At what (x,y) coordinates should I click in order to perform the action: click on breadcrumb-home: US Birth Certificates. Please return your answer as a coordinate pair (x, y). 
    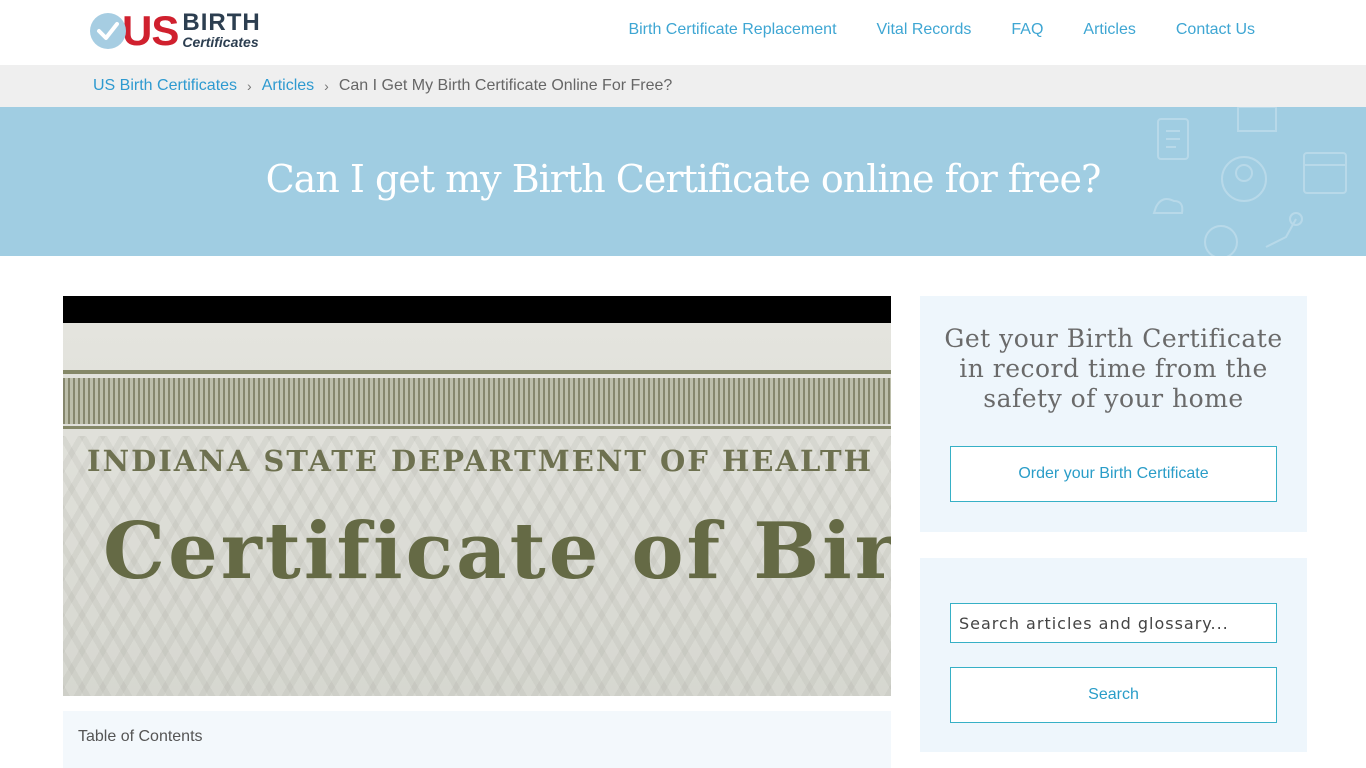
    Looking at the image, I should click on (165, 86).